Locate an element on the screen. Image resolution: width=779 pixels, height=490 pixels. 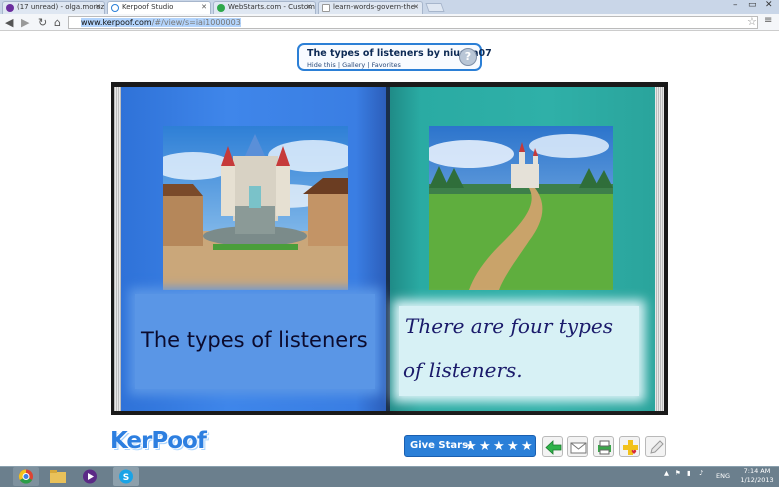
system-clock: 7:14 AM 1/12/2013 is located at coordinates (757, 476).